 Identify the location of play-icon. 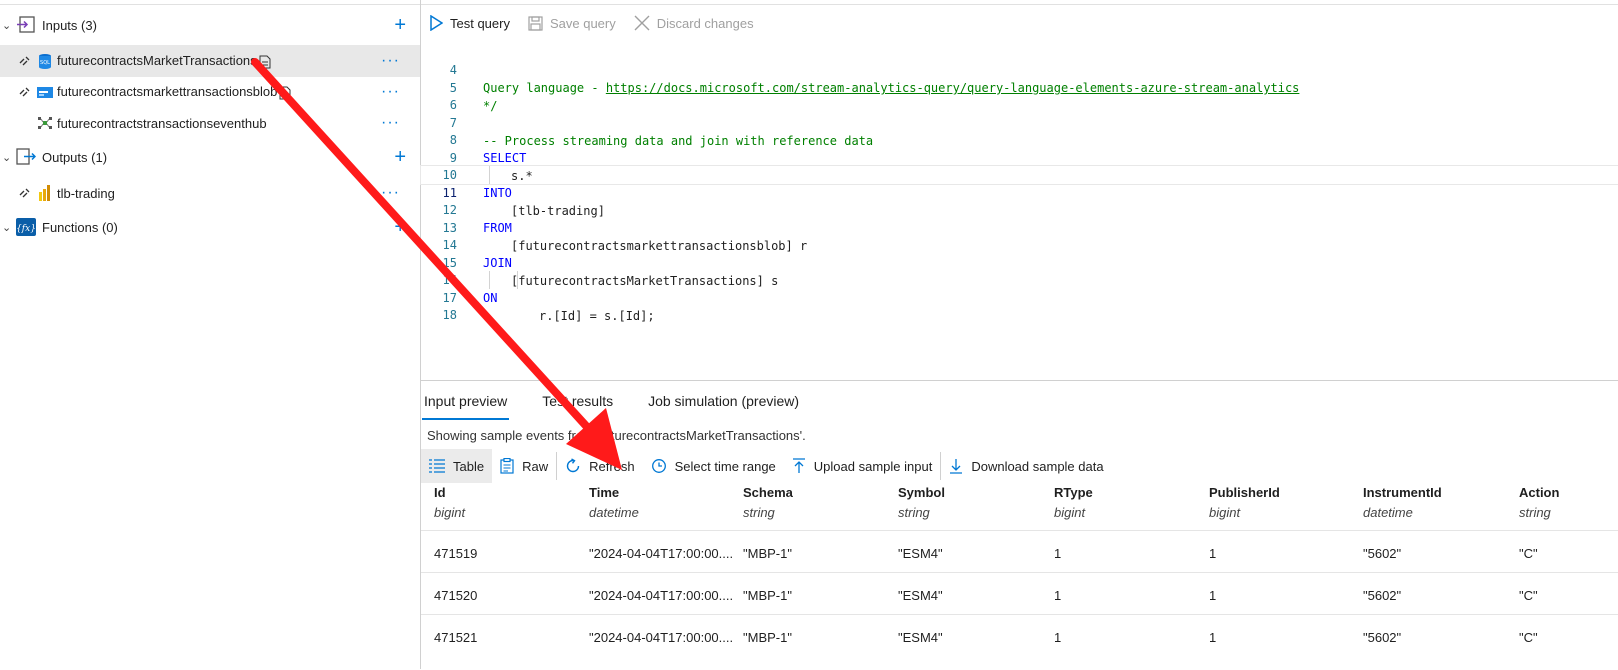
(436, 23).